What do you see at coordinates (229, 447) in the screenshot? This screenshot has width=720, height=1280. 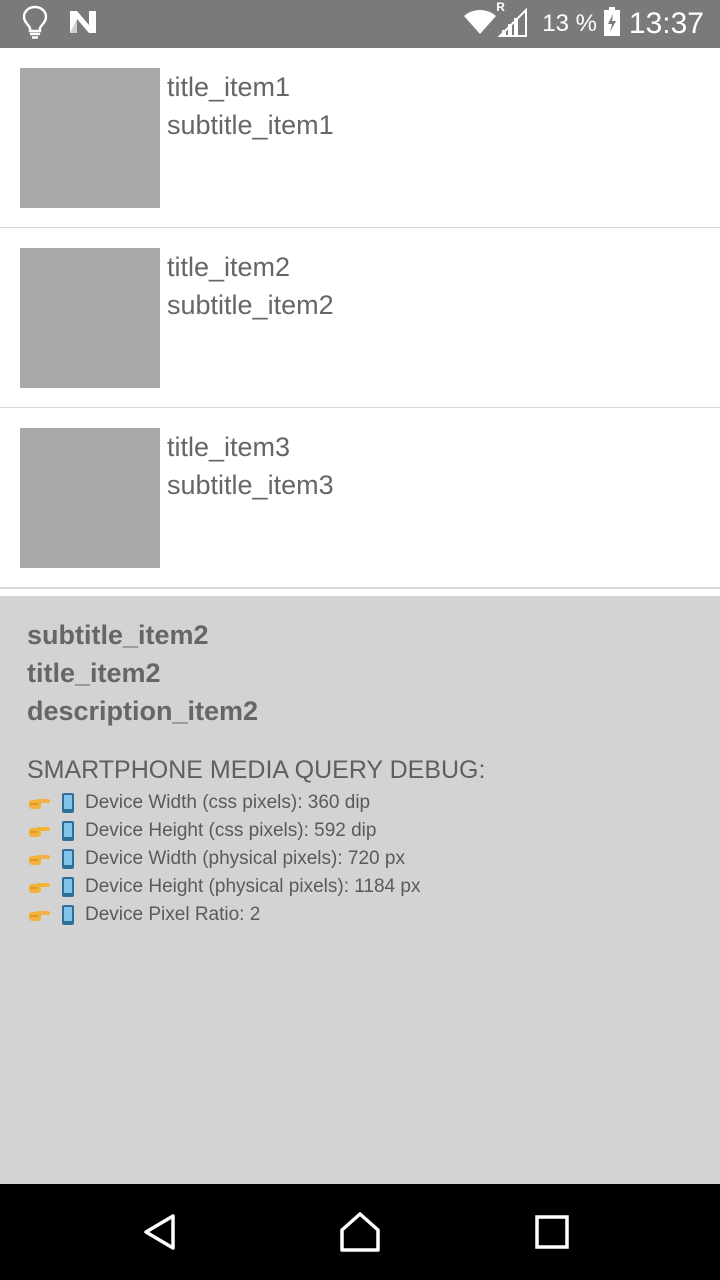 I see `item-title: title_item3` at bounding box center [229, 447].